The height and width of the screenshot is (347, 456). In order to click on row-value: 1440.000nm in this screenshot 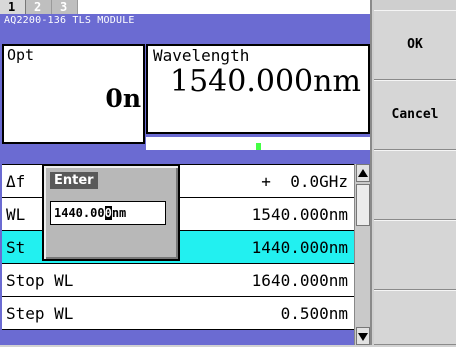, I will do `click(299, 247)`.